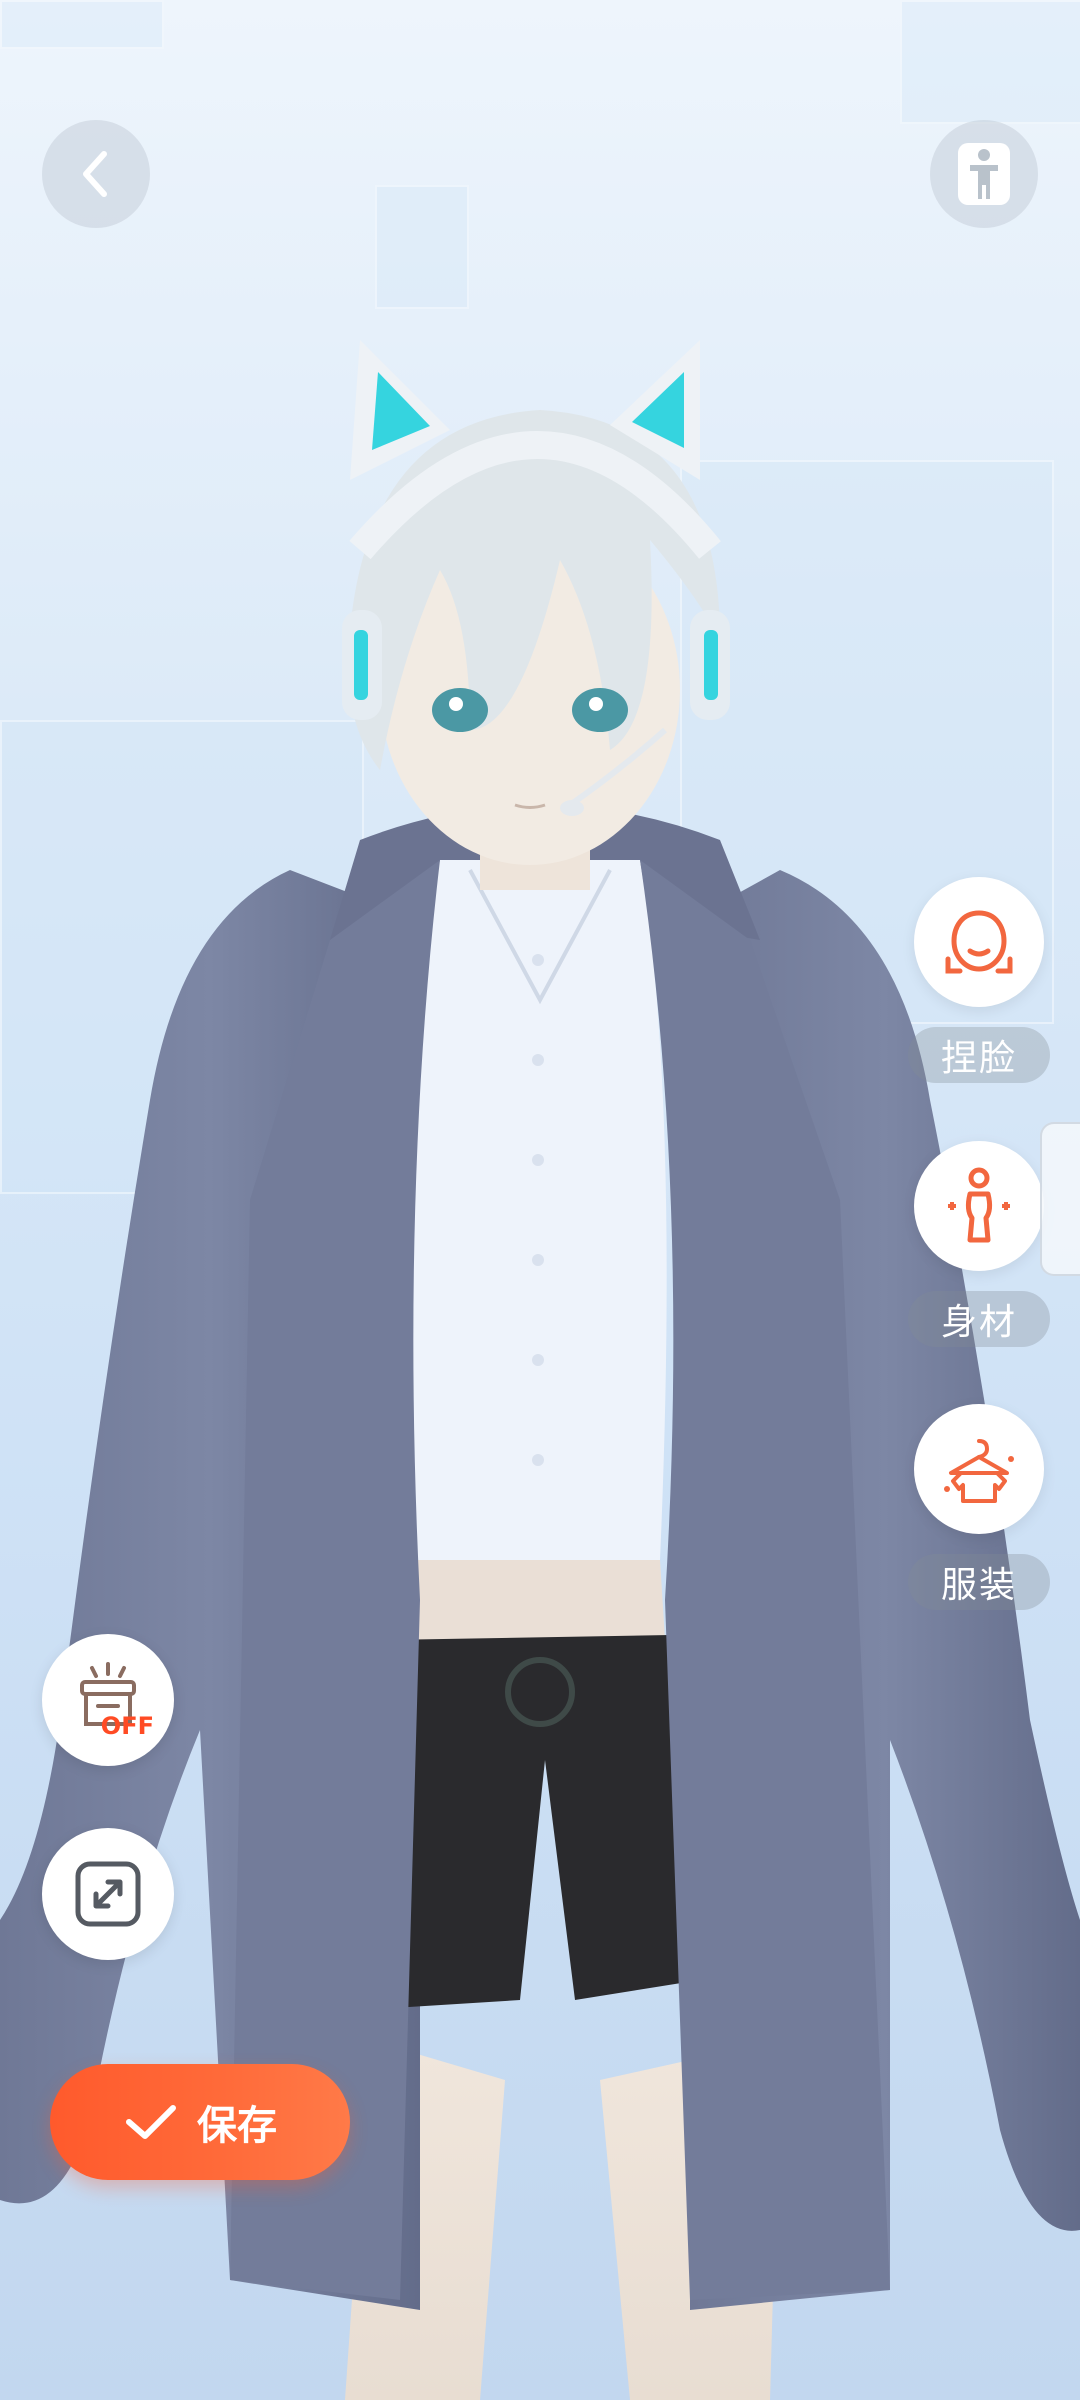 This screenshot has height=2400, width=1080. What do you see at coordinates (108, 1700) in the screenshot?
I see `stage-light-toggle: OFF` at bounding box center [108, 1700].